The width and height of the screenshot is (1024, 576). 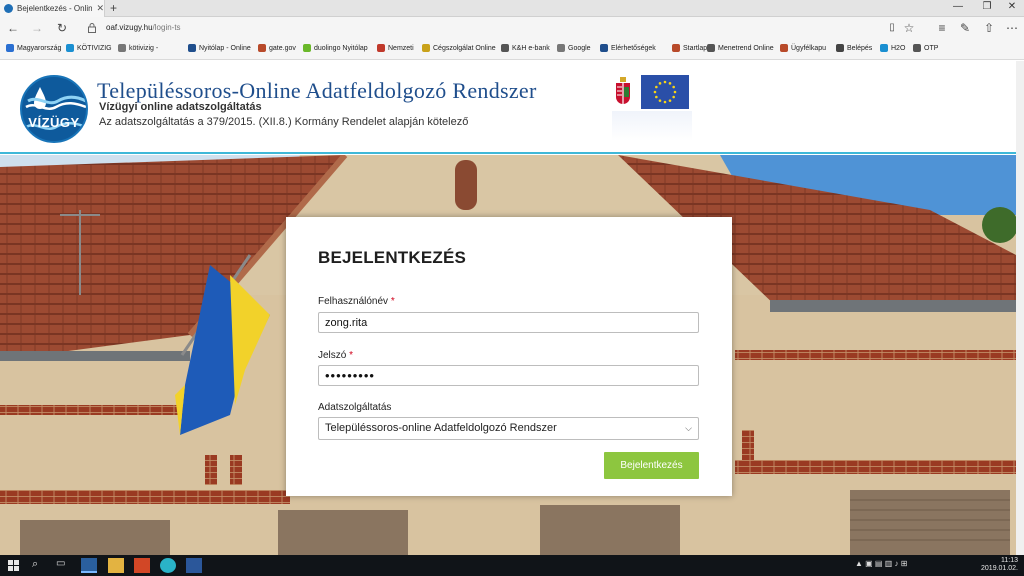 What do you see at coordinates (987, 6) in the screenshot?
I see `maximize-icon: ❐` at bounding box center [987, 6].